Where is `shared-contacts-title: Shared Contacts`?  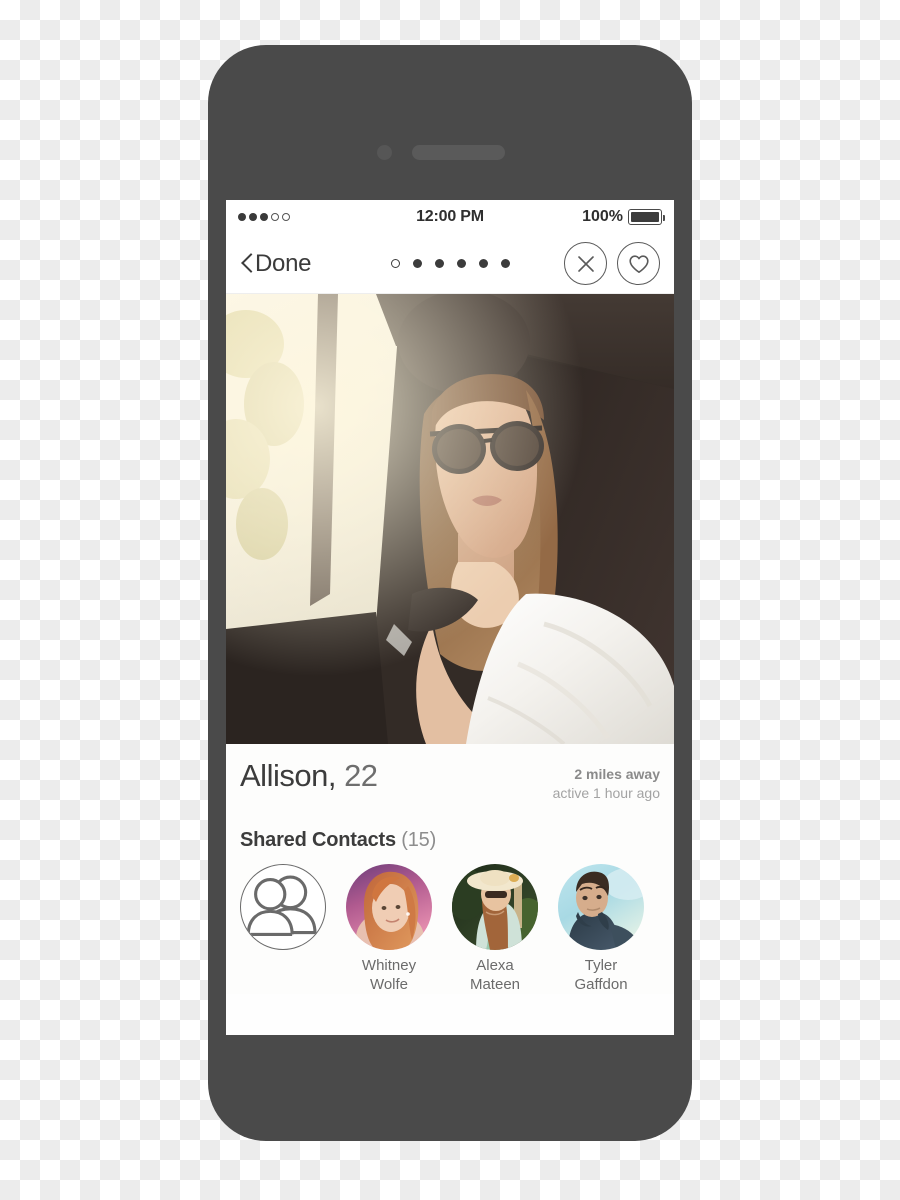
shared-contacts-title: Shared Contacts is located at coordinates (318, 839).